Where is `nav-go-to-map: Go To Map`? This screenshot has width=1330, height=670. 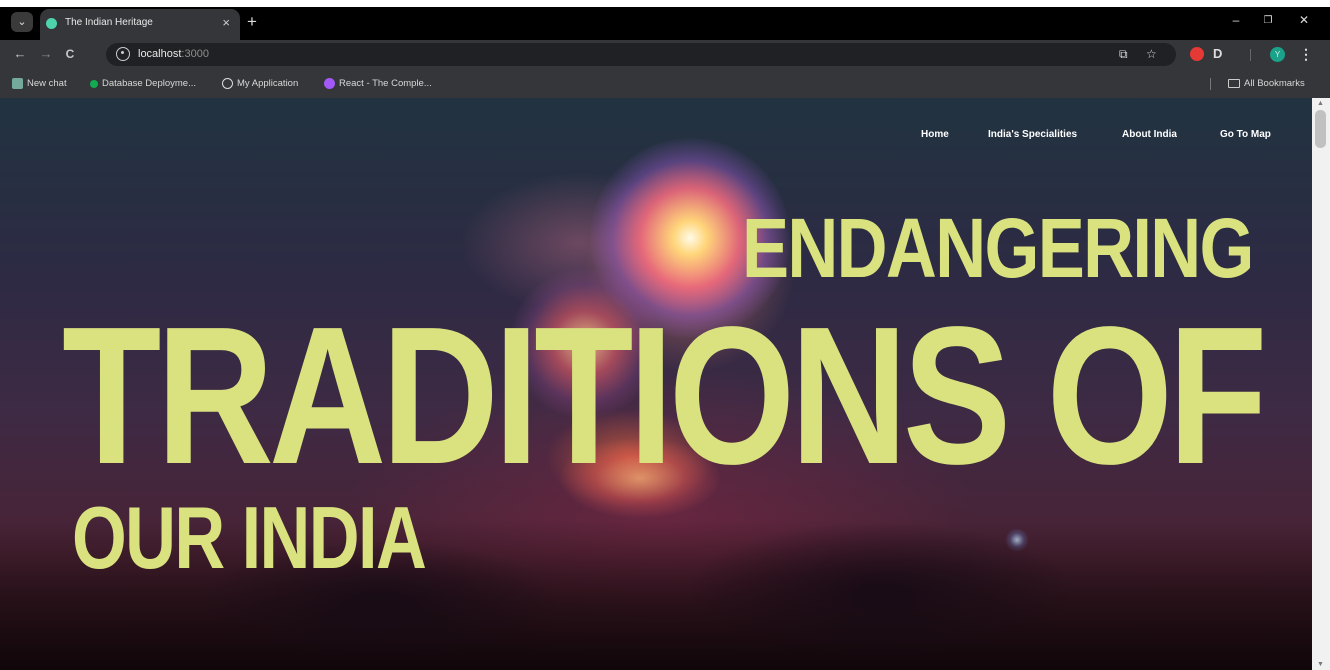
nav-go-to-map: Go To Map is located at coordinates (1245, 134).